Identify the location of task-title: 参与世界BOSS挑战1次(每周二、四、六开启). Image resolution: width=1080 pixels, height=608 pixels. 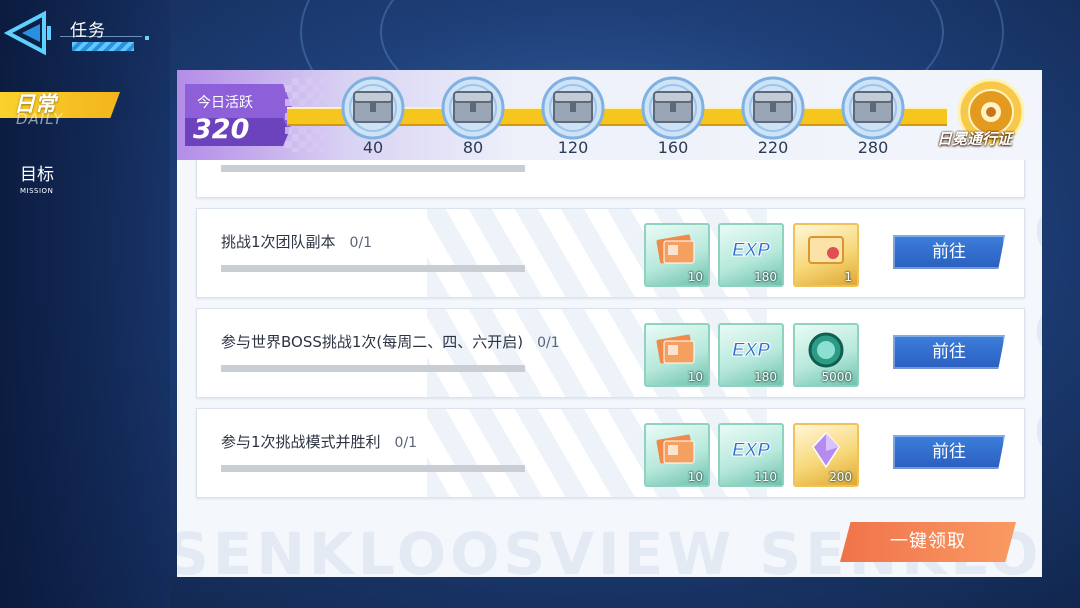
(372, 342).